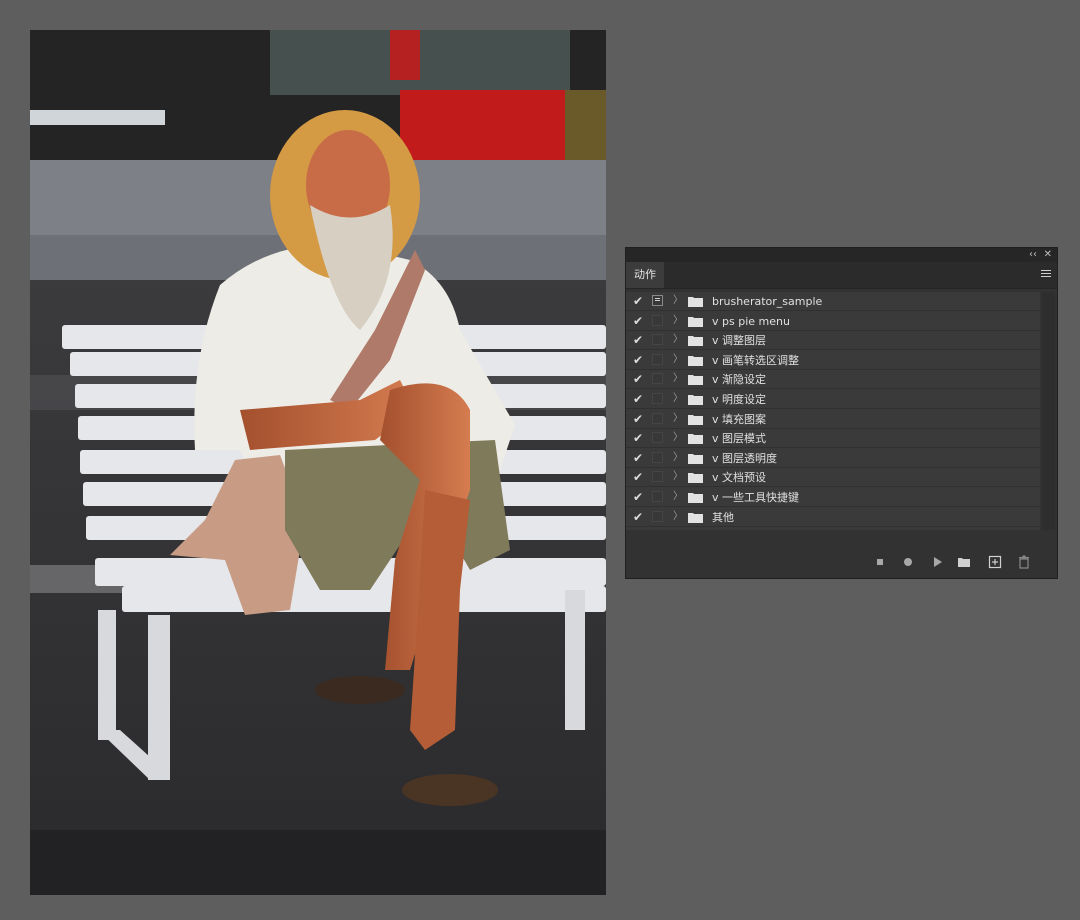 The image size is (1080, 920). I want to click on panel-tab-row: 动作, so click(841, 275).